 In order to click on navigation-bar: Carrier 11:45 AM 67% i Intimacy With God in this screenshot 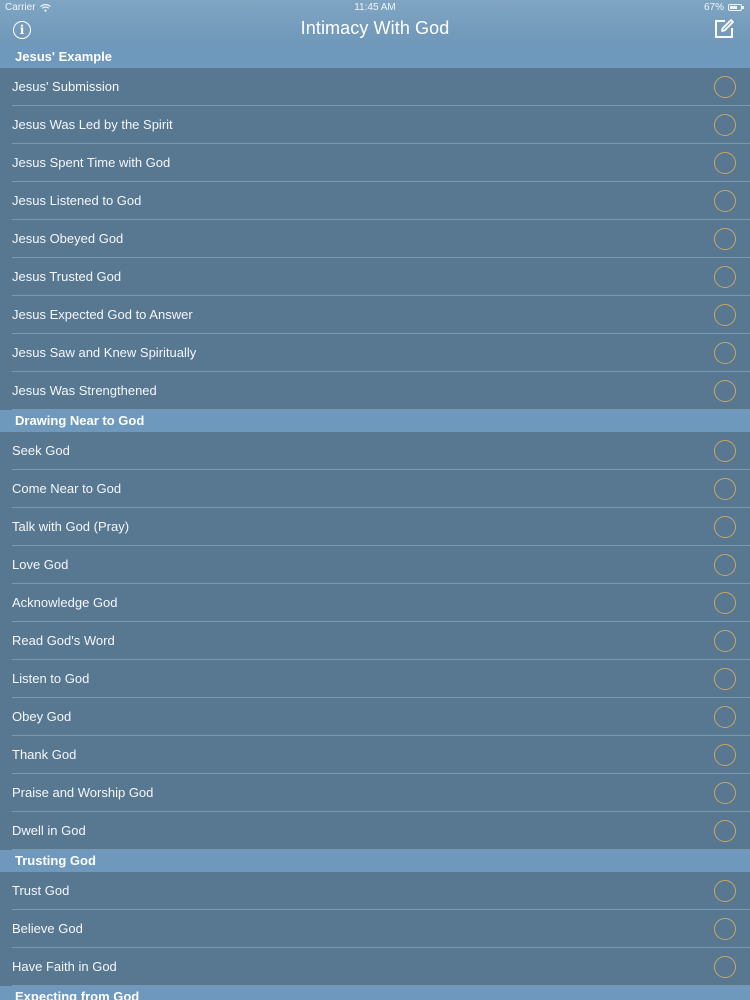, I will do `click(375, 23)`.